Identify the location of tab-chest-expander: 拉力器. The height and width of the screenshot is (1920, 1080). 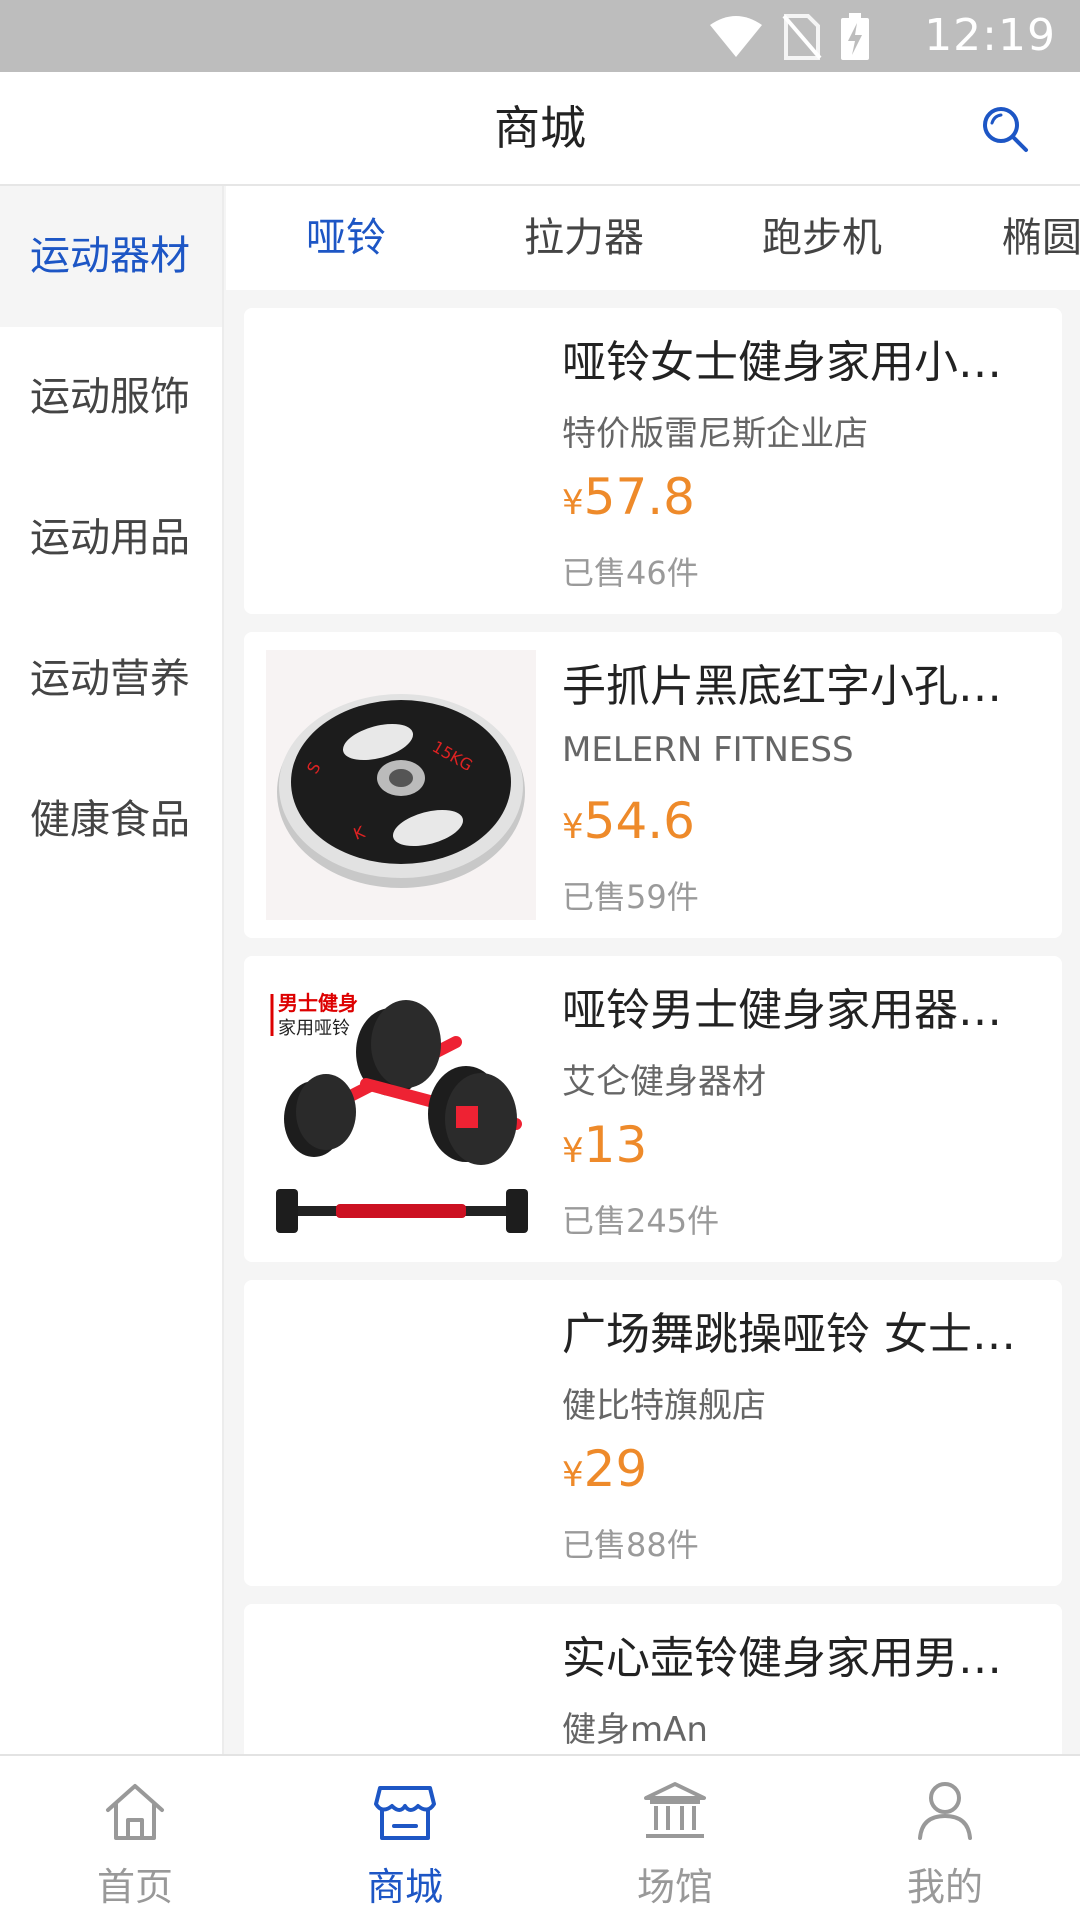
(584, 238).